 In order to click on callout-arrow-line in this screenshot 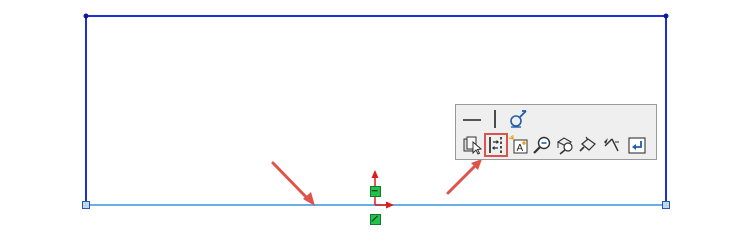, I will do `click(293, 183)`.